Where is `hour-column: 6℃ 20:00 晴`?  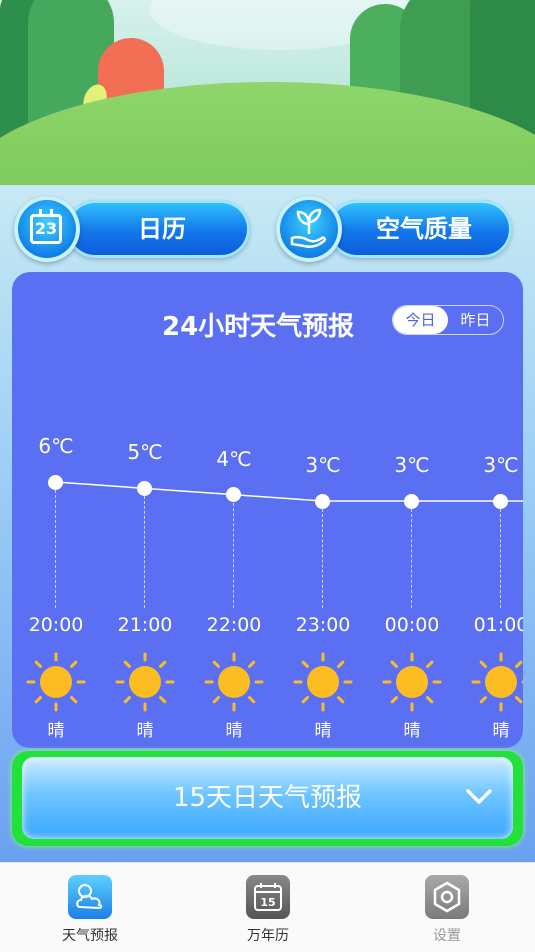 hour-column: 6℃ 20:00 晴 is located at coordinates (56, 510).